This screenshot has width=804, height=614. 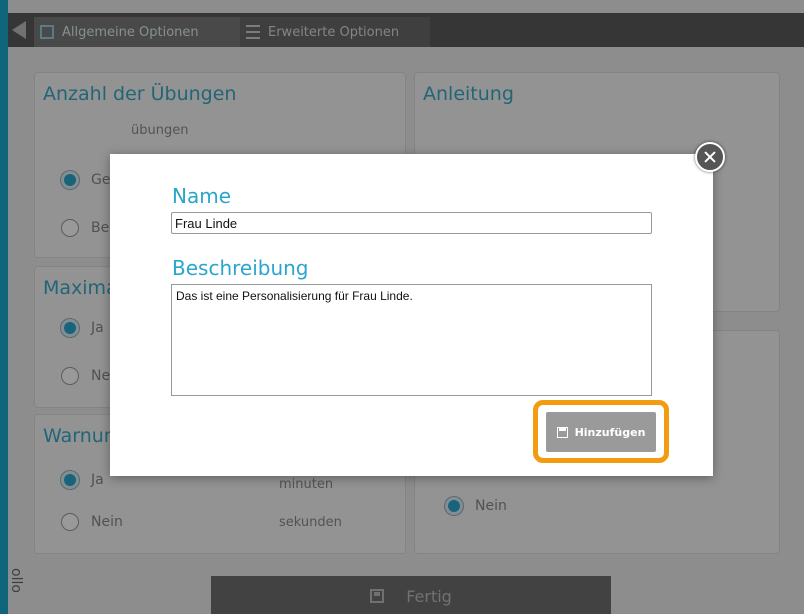 What do you see at coordinates (710, 157) in the screenshot?
I see `close-icon` at bounding box center [710, 157].